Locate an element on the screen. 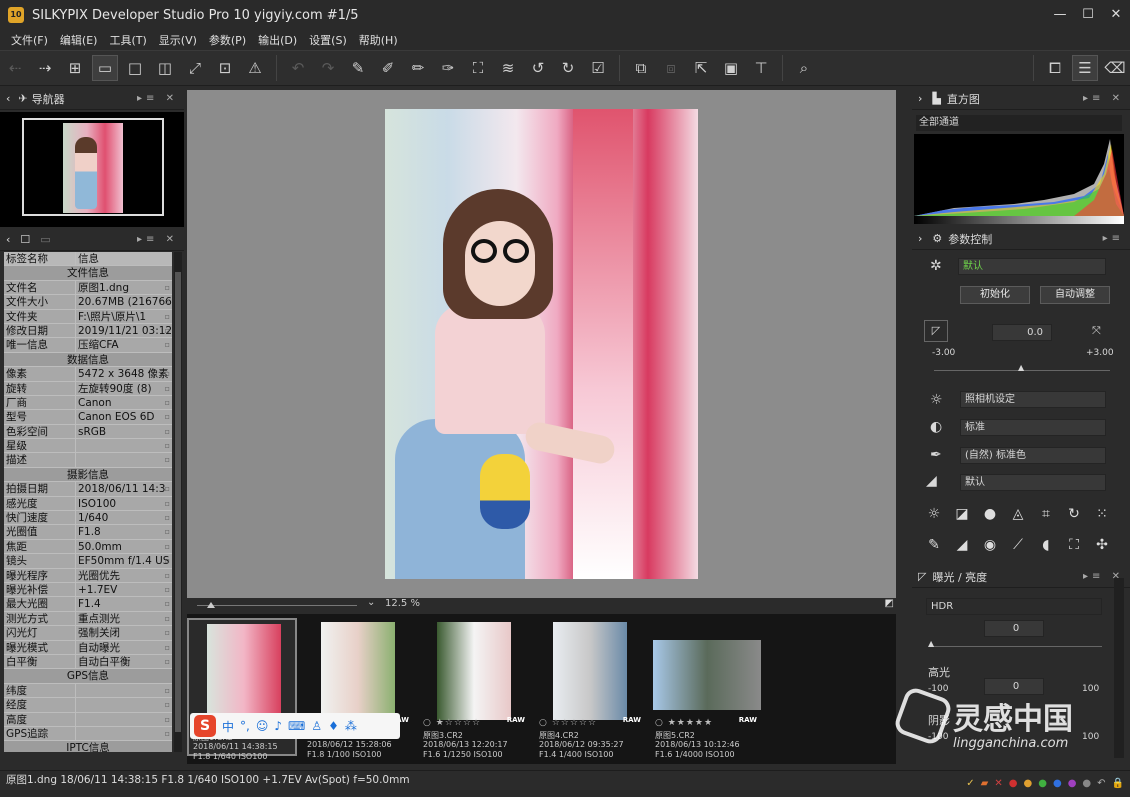 The width and height of the screenshot is (1130, 797). mic-icon: ♪ is located at coordinates (278, 726).